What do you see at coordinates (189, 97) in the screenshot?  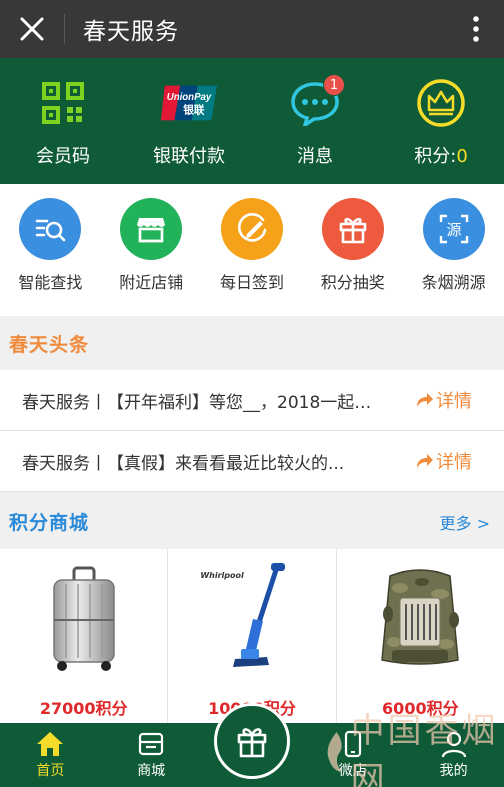 I see `unionpay-logo-text-top: UnionPay` at bounding box center [189, 97].